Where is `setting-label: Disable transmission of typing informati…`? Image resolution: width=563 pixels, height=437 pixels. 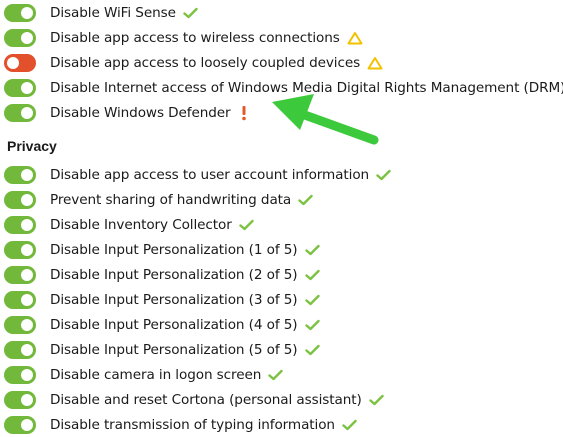 setting-label: Disable transmission of typing informati… is located at coordinates (192, 425).